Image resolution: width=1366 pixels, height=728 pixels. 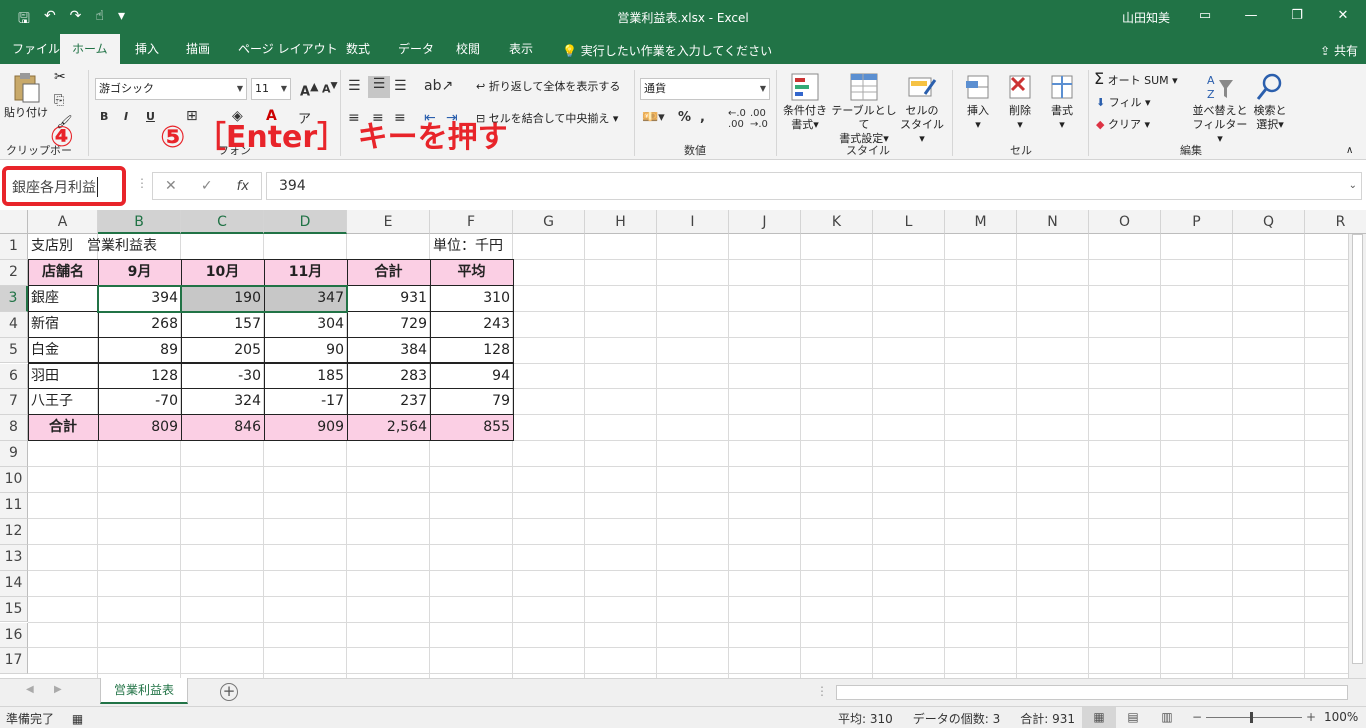 What do you see at coordinates (548, 87) in the screenshot?
I see `wrap-text-button: ↩ 折り返して全体を表示する` at bounding box center [548, 87].